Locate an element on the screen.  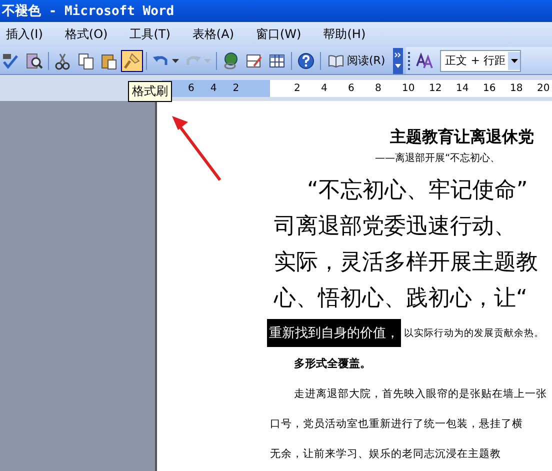
format-painter-button is located at coordinates (132, 61).